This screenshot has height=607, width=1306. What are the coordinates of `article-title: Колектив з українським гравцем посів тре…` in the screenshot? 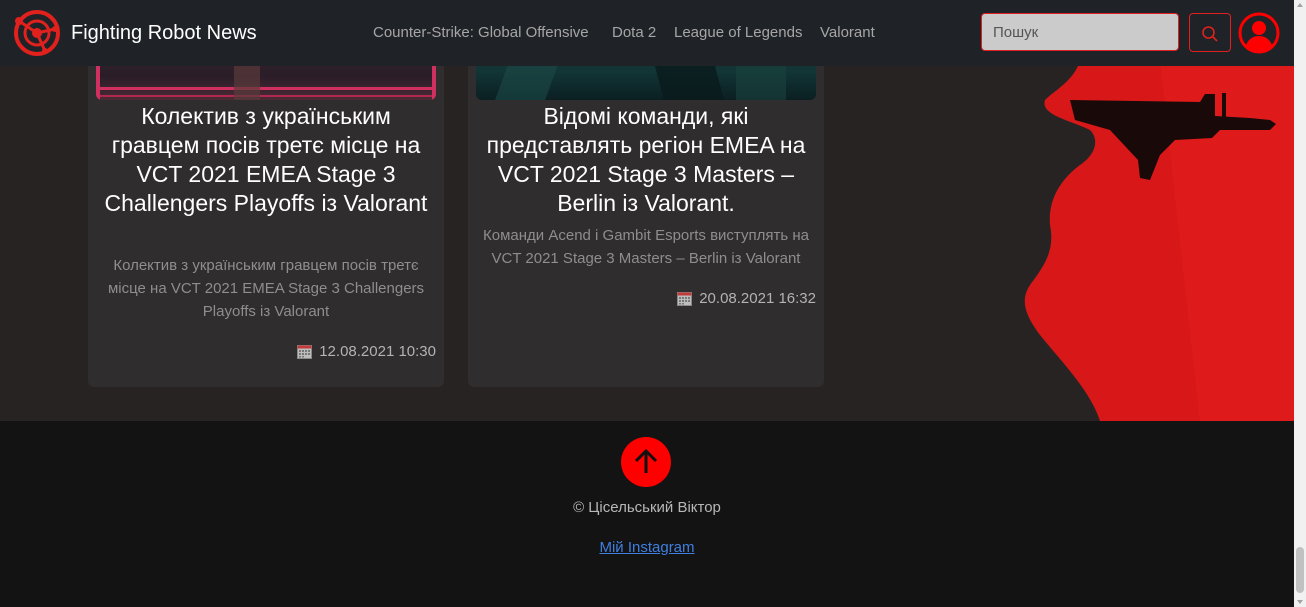 It's located at (266, 160).